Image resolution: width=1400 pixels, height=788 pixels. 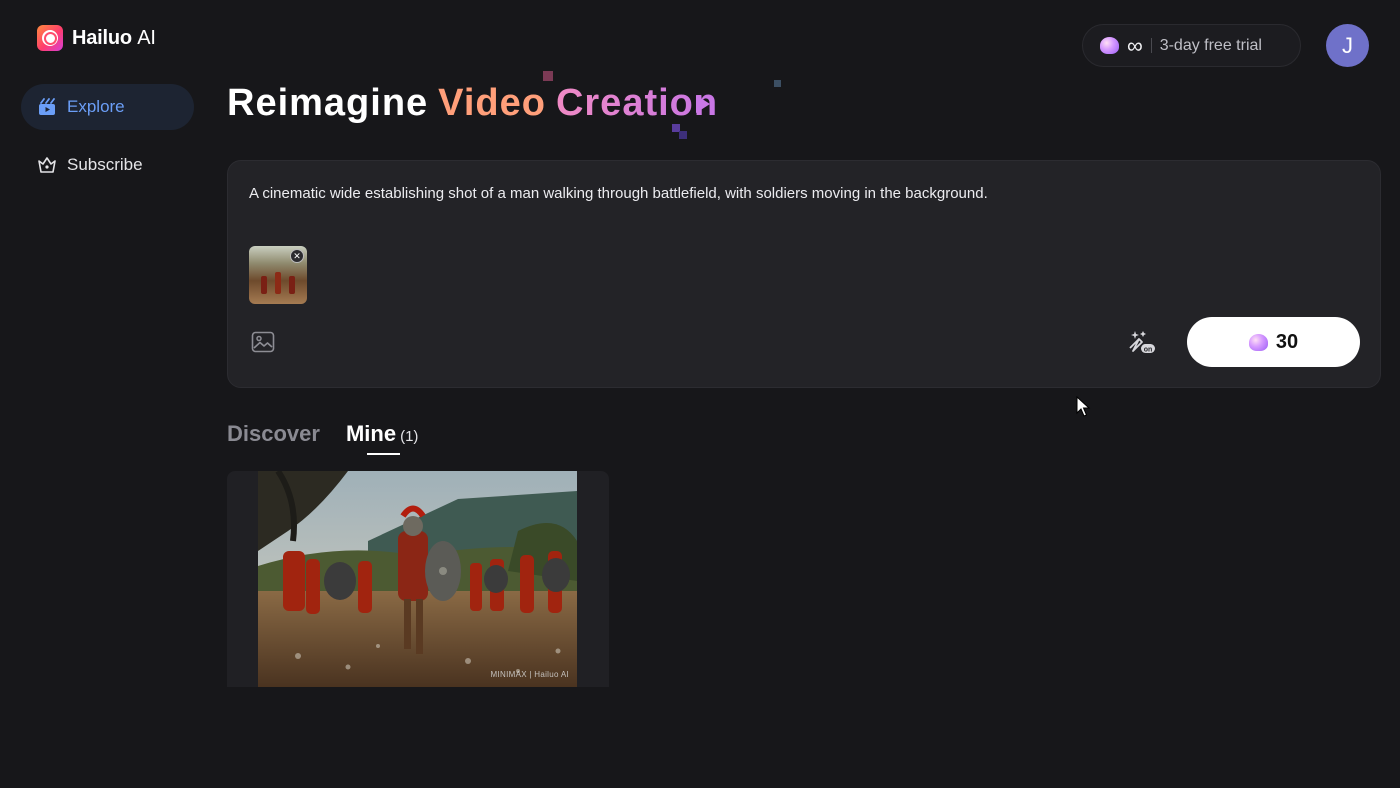 I want to click on user-avatar: J, so click(x=1347, y=45).